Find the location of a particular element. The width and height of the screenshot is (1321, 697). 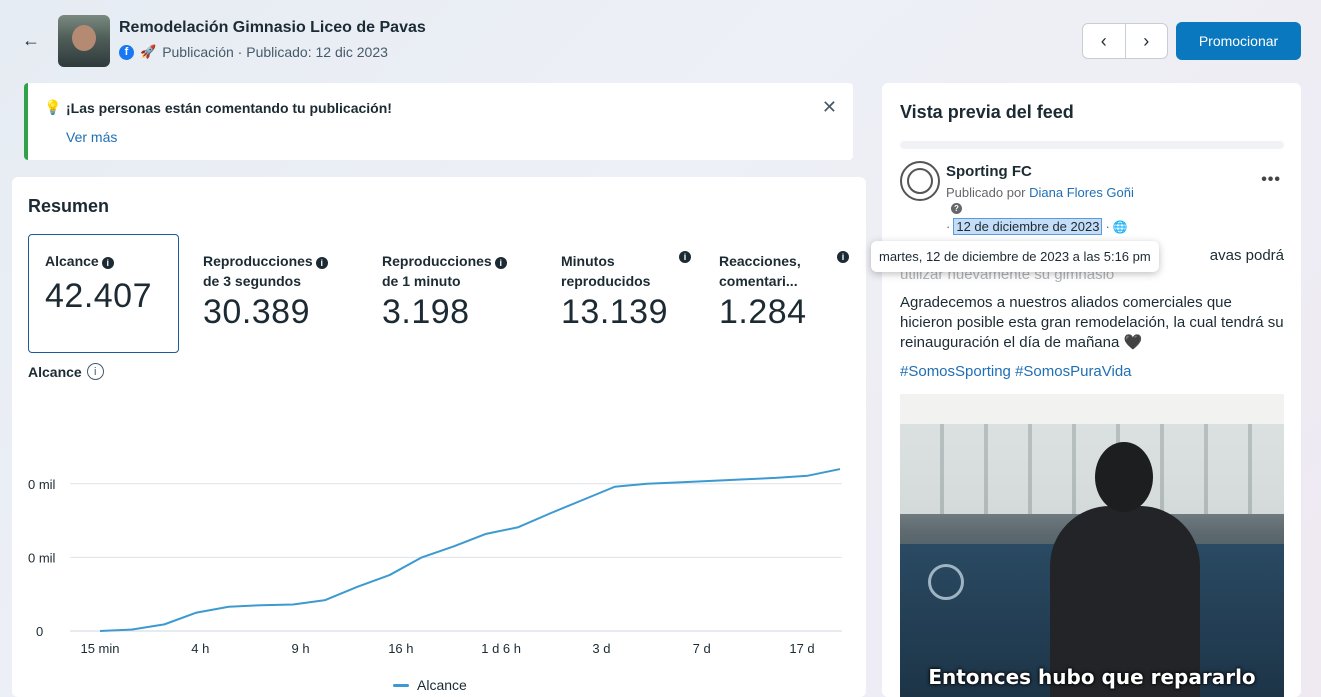

metric-label: Reacciones, i is located at coordinates (784, 261).